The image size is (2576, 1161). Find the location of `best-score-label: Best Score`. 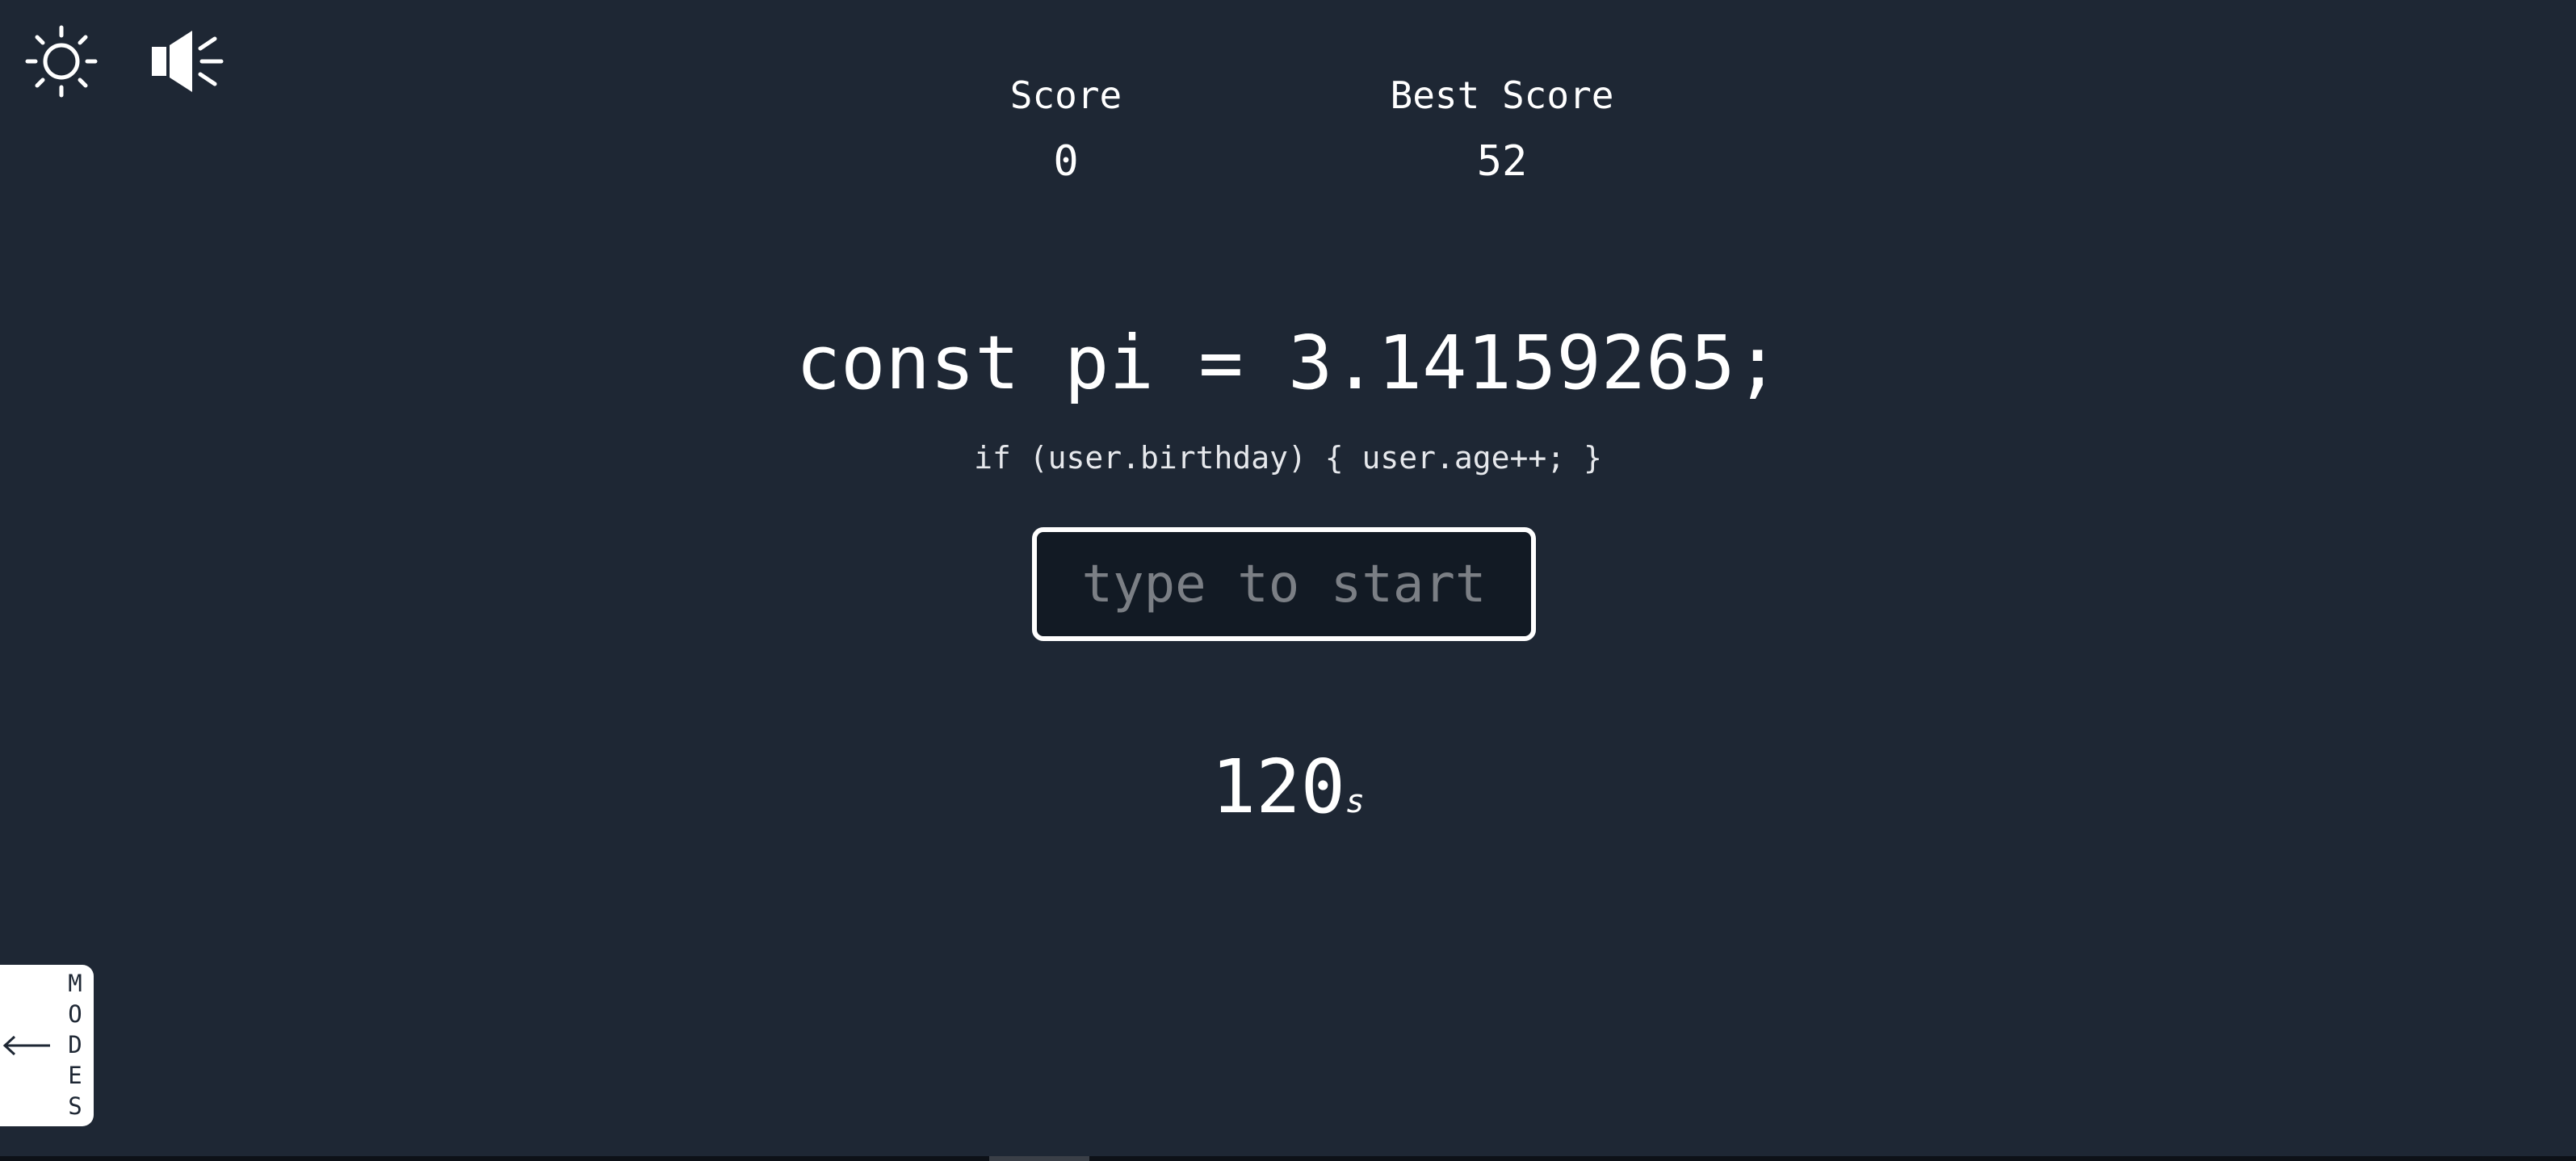

best-score-label: Best Score is located at coordinates (1502, 95).